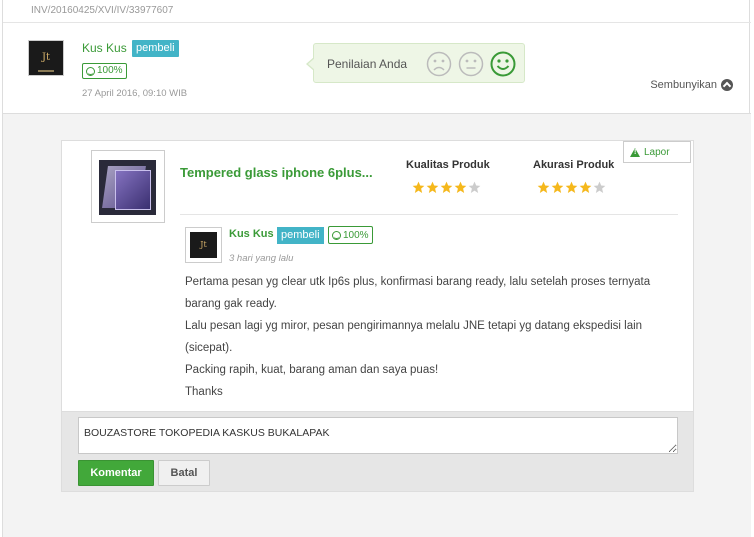 The image size is (754, 537). I want to click on report-button: Lapor, so click(657, 152).